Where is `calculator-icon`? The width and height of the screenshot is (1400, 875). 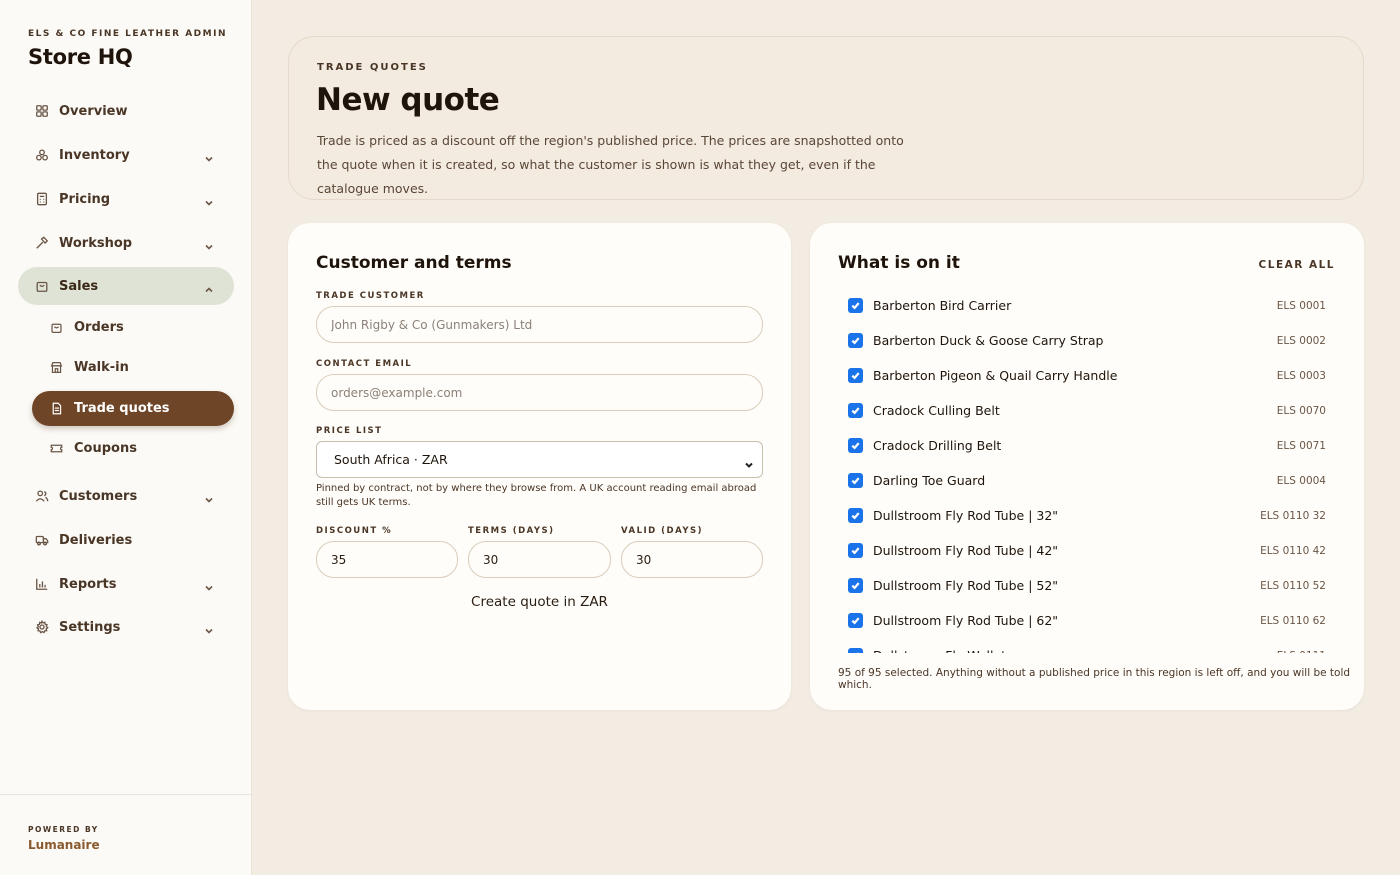 calculator-icon is located at coordinates (42, 199).